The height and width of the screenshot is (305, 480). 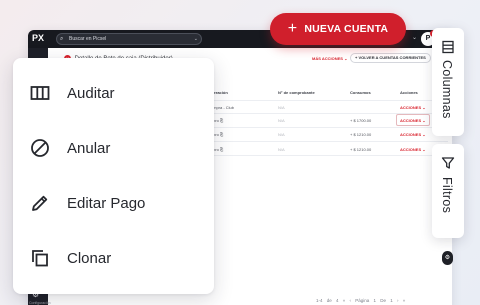 I want to click on menu-item-audit: Auditar, so click(x=113, y=93).